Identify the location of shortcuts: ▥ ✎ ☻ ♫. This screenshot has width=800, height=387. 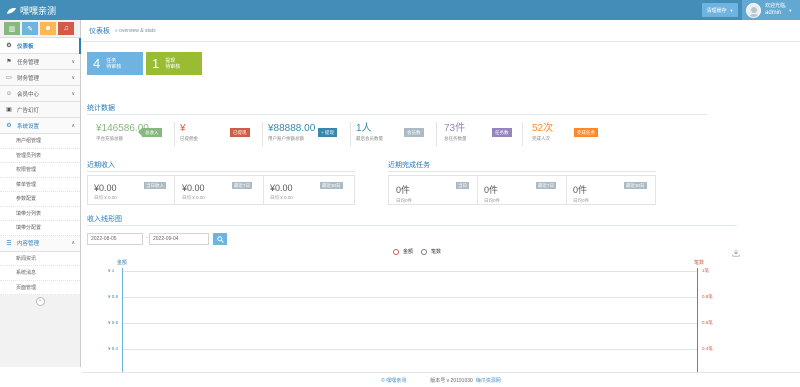
(40, 29).